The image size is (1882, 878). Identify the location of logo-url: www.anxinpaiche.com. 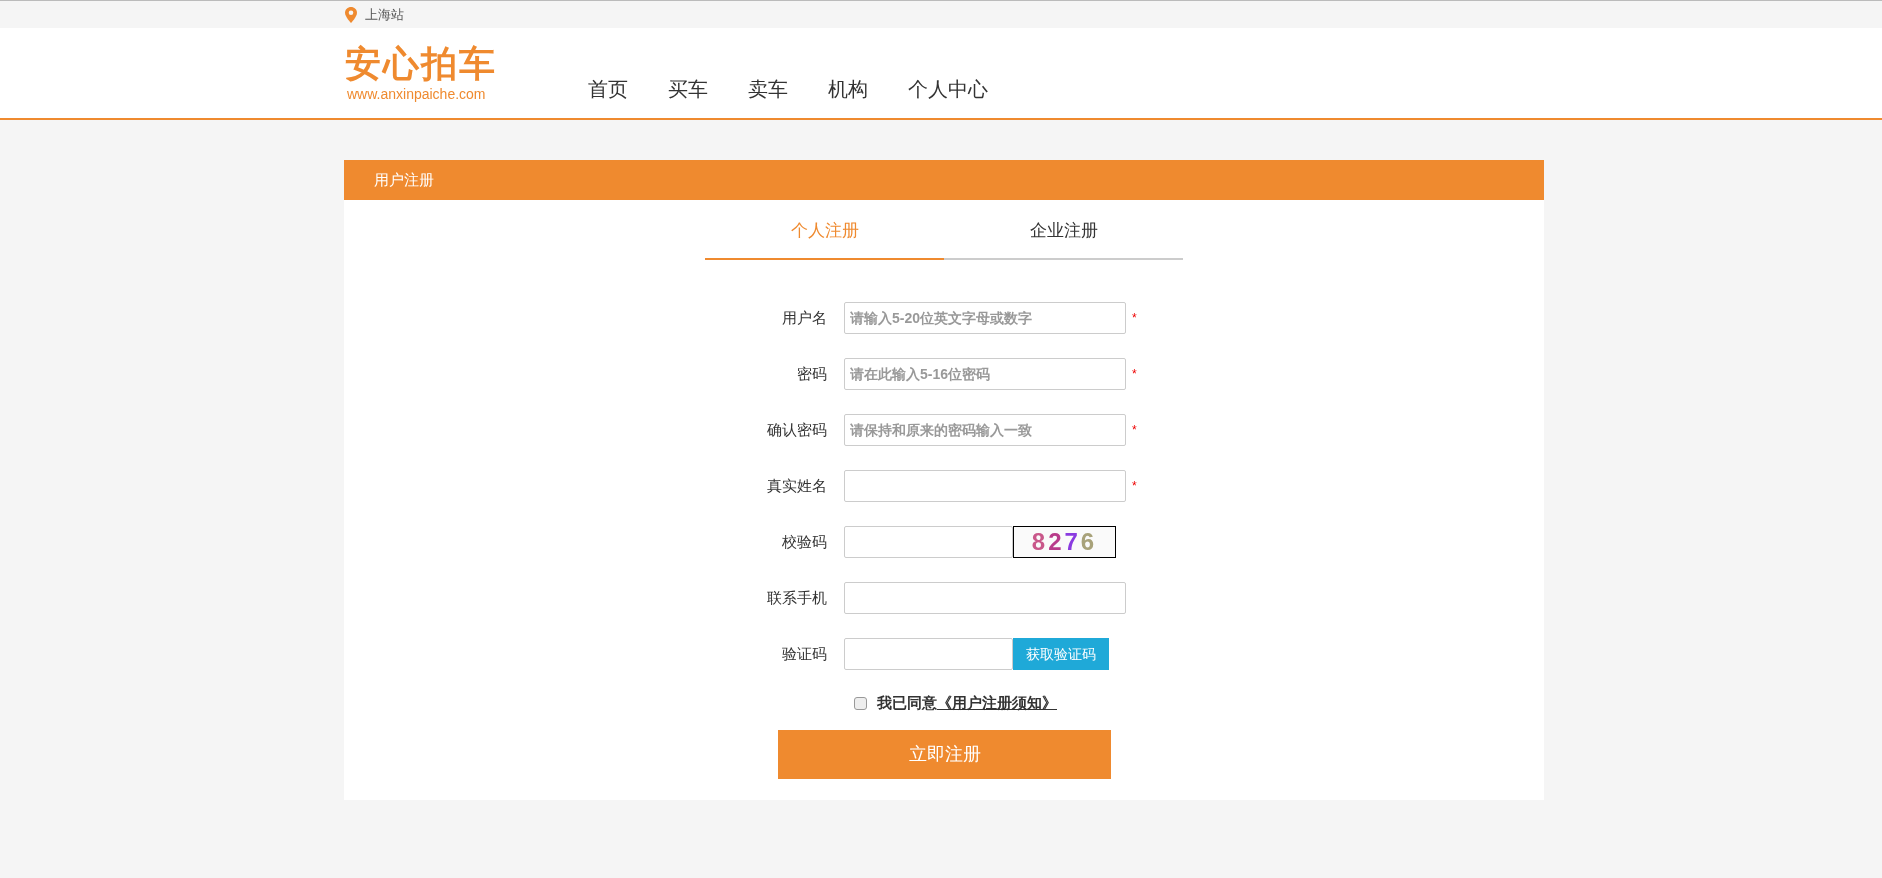
(416, 94).